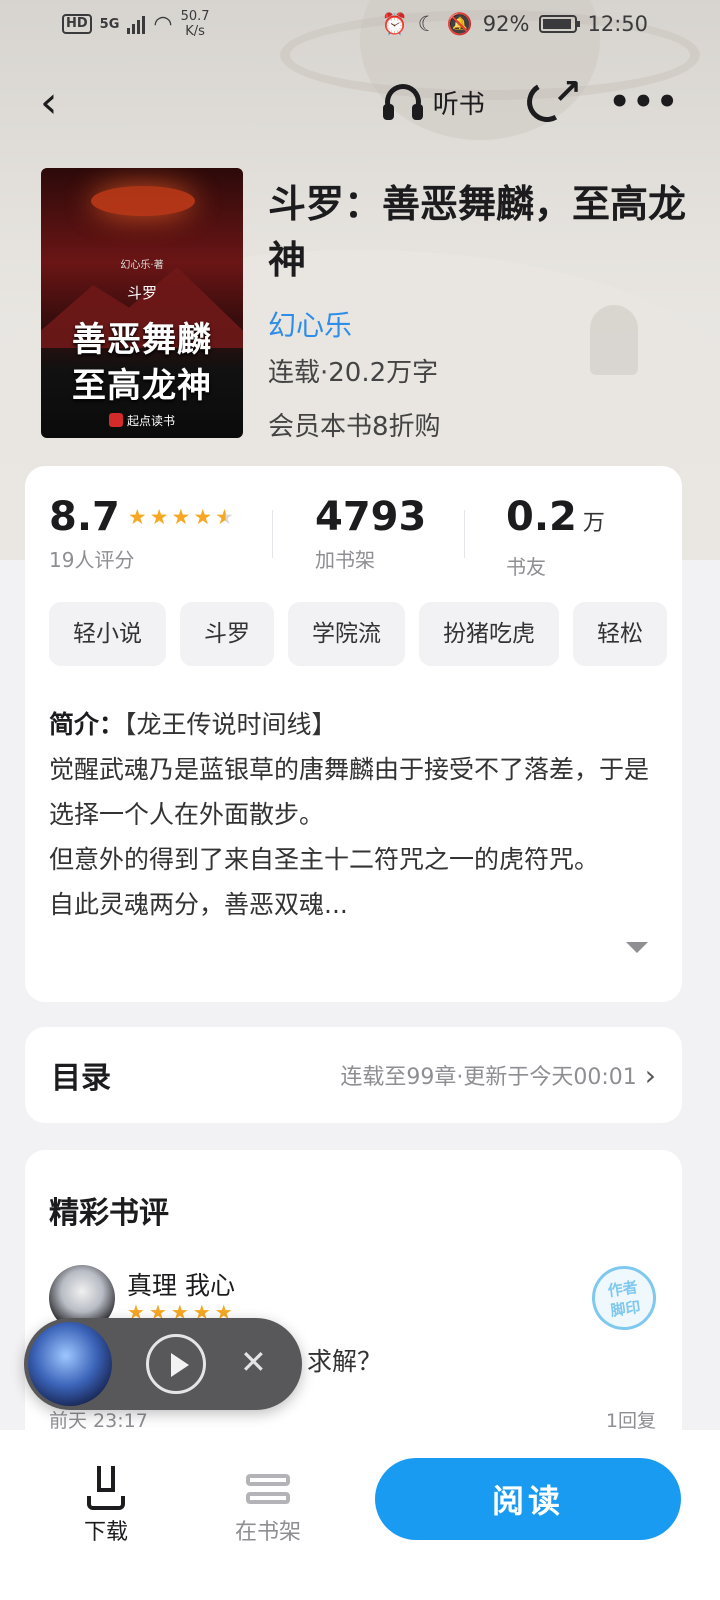 This screenshot has width=720, height=1600. I want to click on qidian-logo-icon, so click(115, 420).